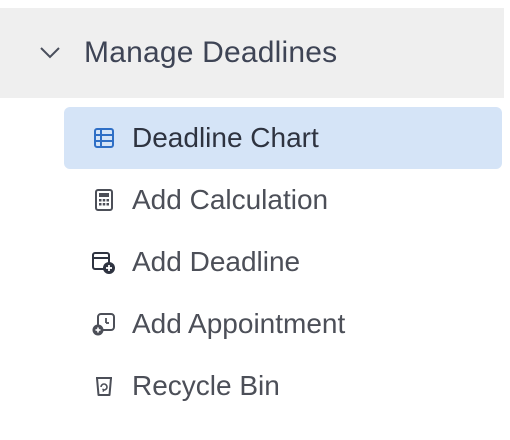  I want to click on menu-item-label: Add Deadline, so click(216, 261).